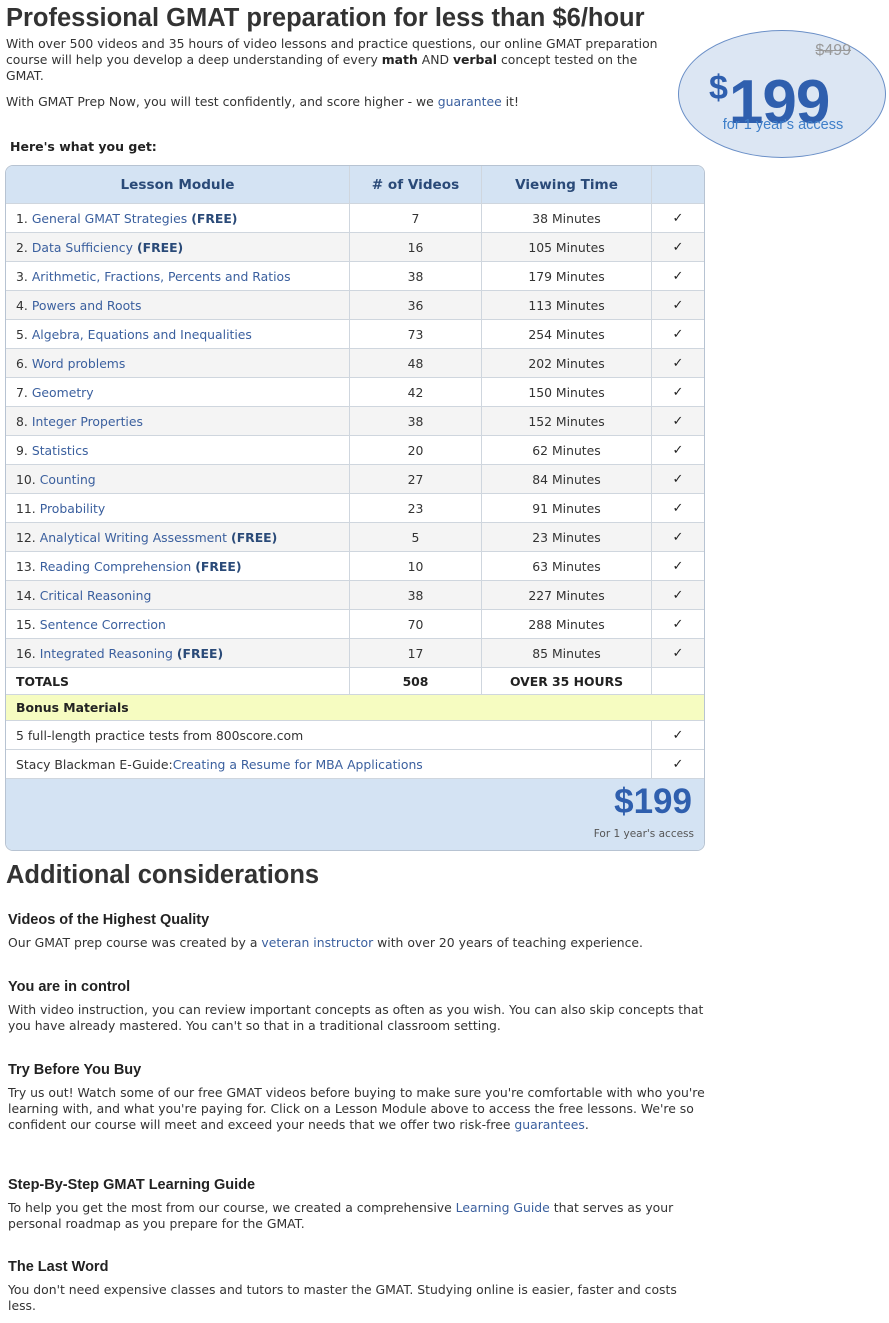 The width and height of the screenshot is (889, 1323). I want to click on lesson-module-cell: 13. Reading Comprehension (FREE), so click(178, 566).